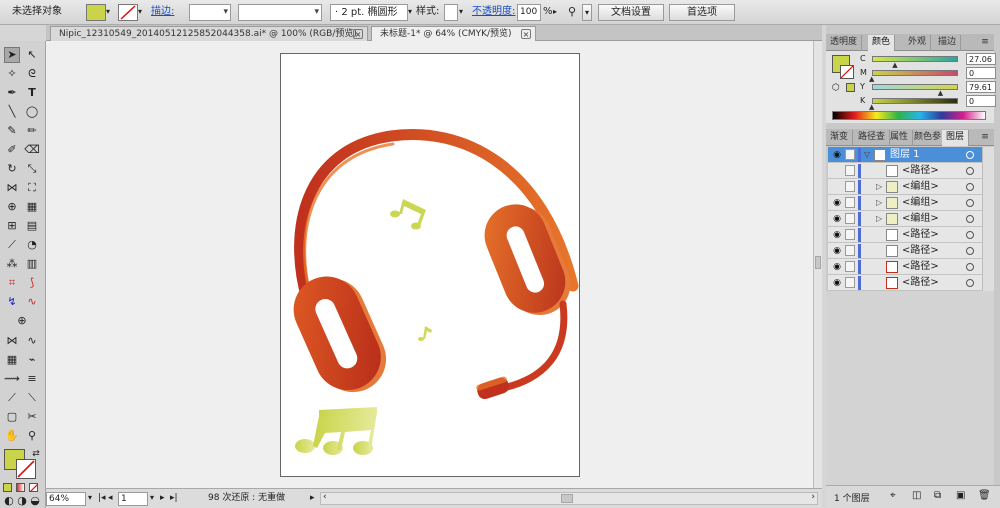 The height and width of the screenshot is (508, 1000). Describe the element at coordinates (569, 498) in the screenshot. I see `horizontal-scrollbar: ‹ ›` at that location.